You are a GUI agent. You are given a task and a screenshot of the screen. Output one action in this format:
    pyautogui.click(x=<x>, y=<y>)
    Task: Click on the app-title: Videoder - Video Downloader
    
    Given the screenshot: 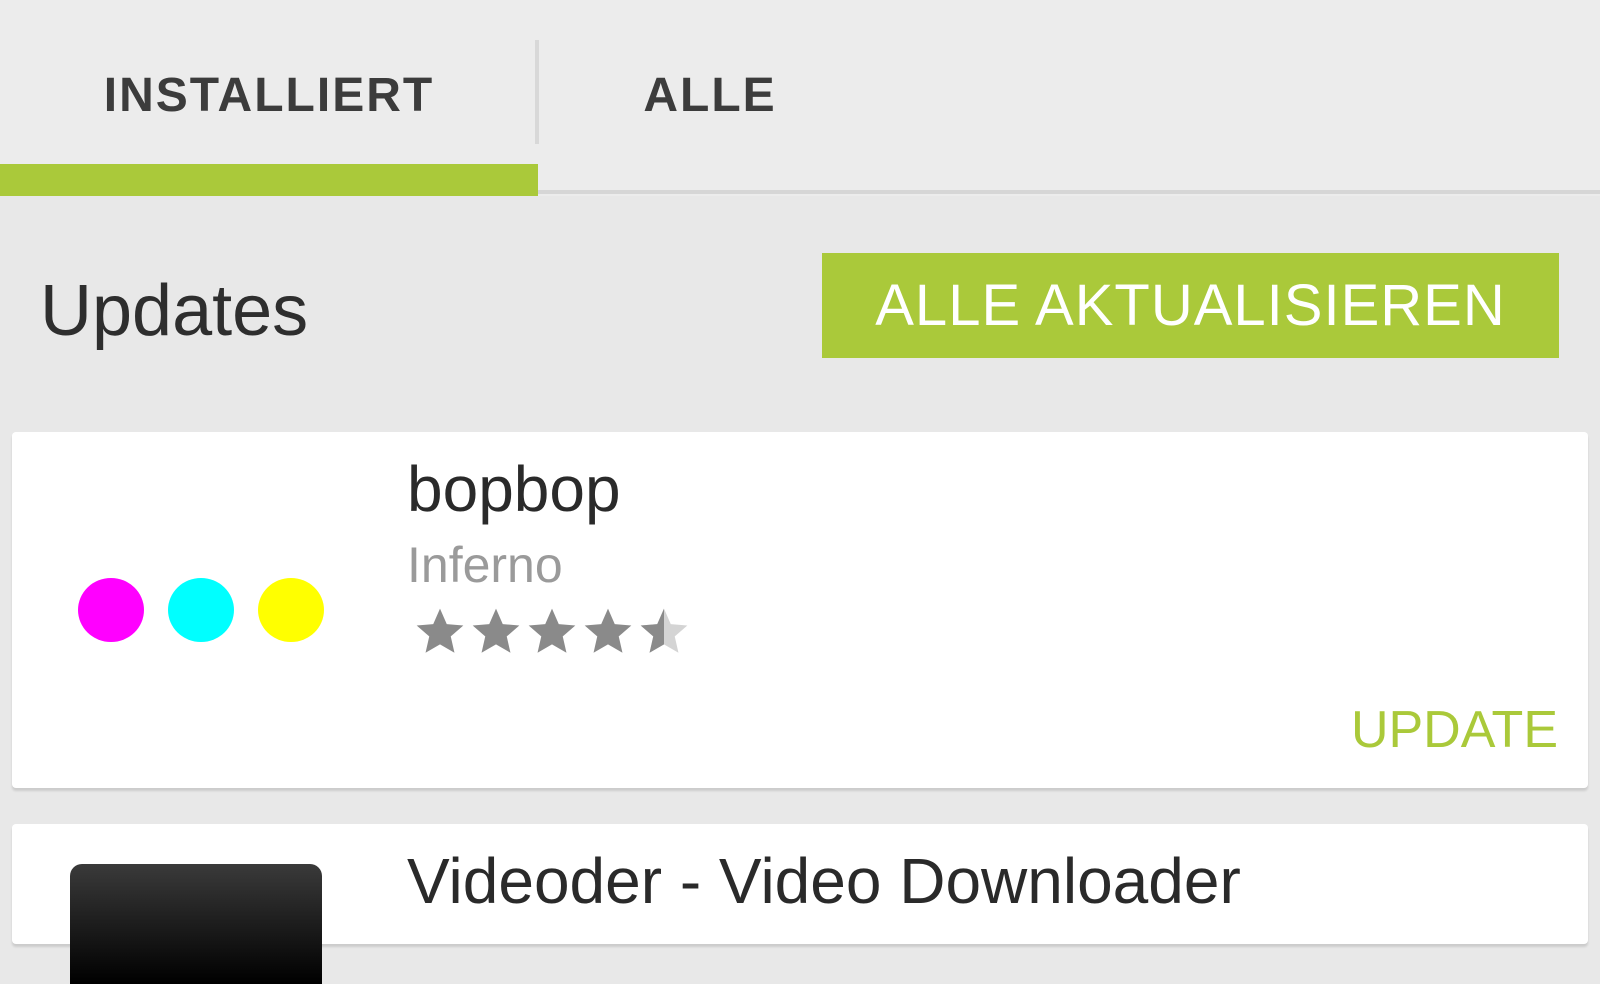 What is the action you would take?
    pyautogui.click(x=824, y=881)
    